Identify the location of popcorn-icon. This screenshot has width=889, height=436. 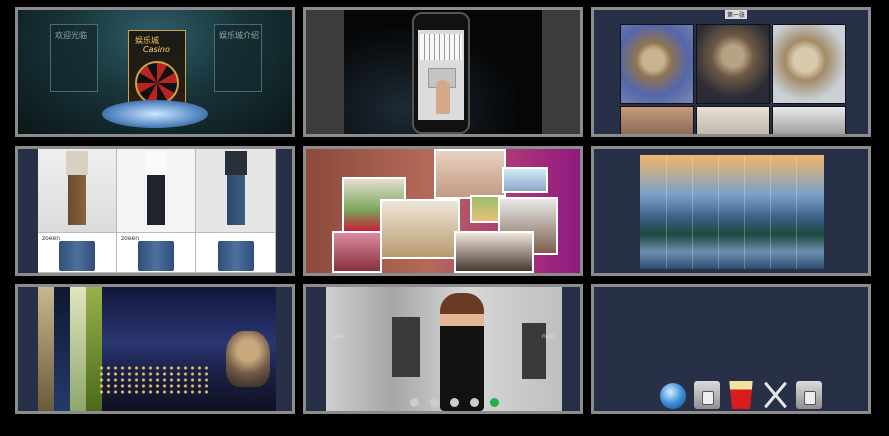
(741, 395).